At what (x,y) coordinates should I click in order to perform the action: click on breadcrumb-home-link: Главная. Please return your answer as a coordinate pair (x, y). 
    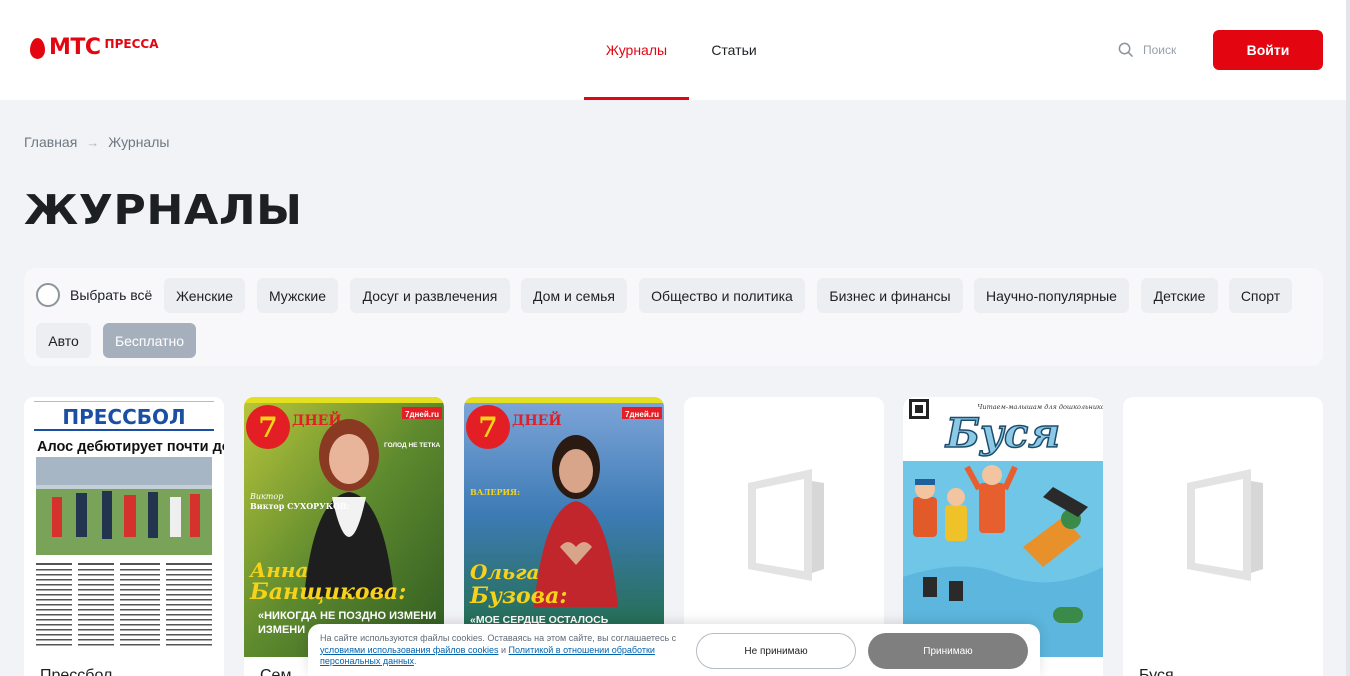
    Looking at the image, I should click on (50, 142).